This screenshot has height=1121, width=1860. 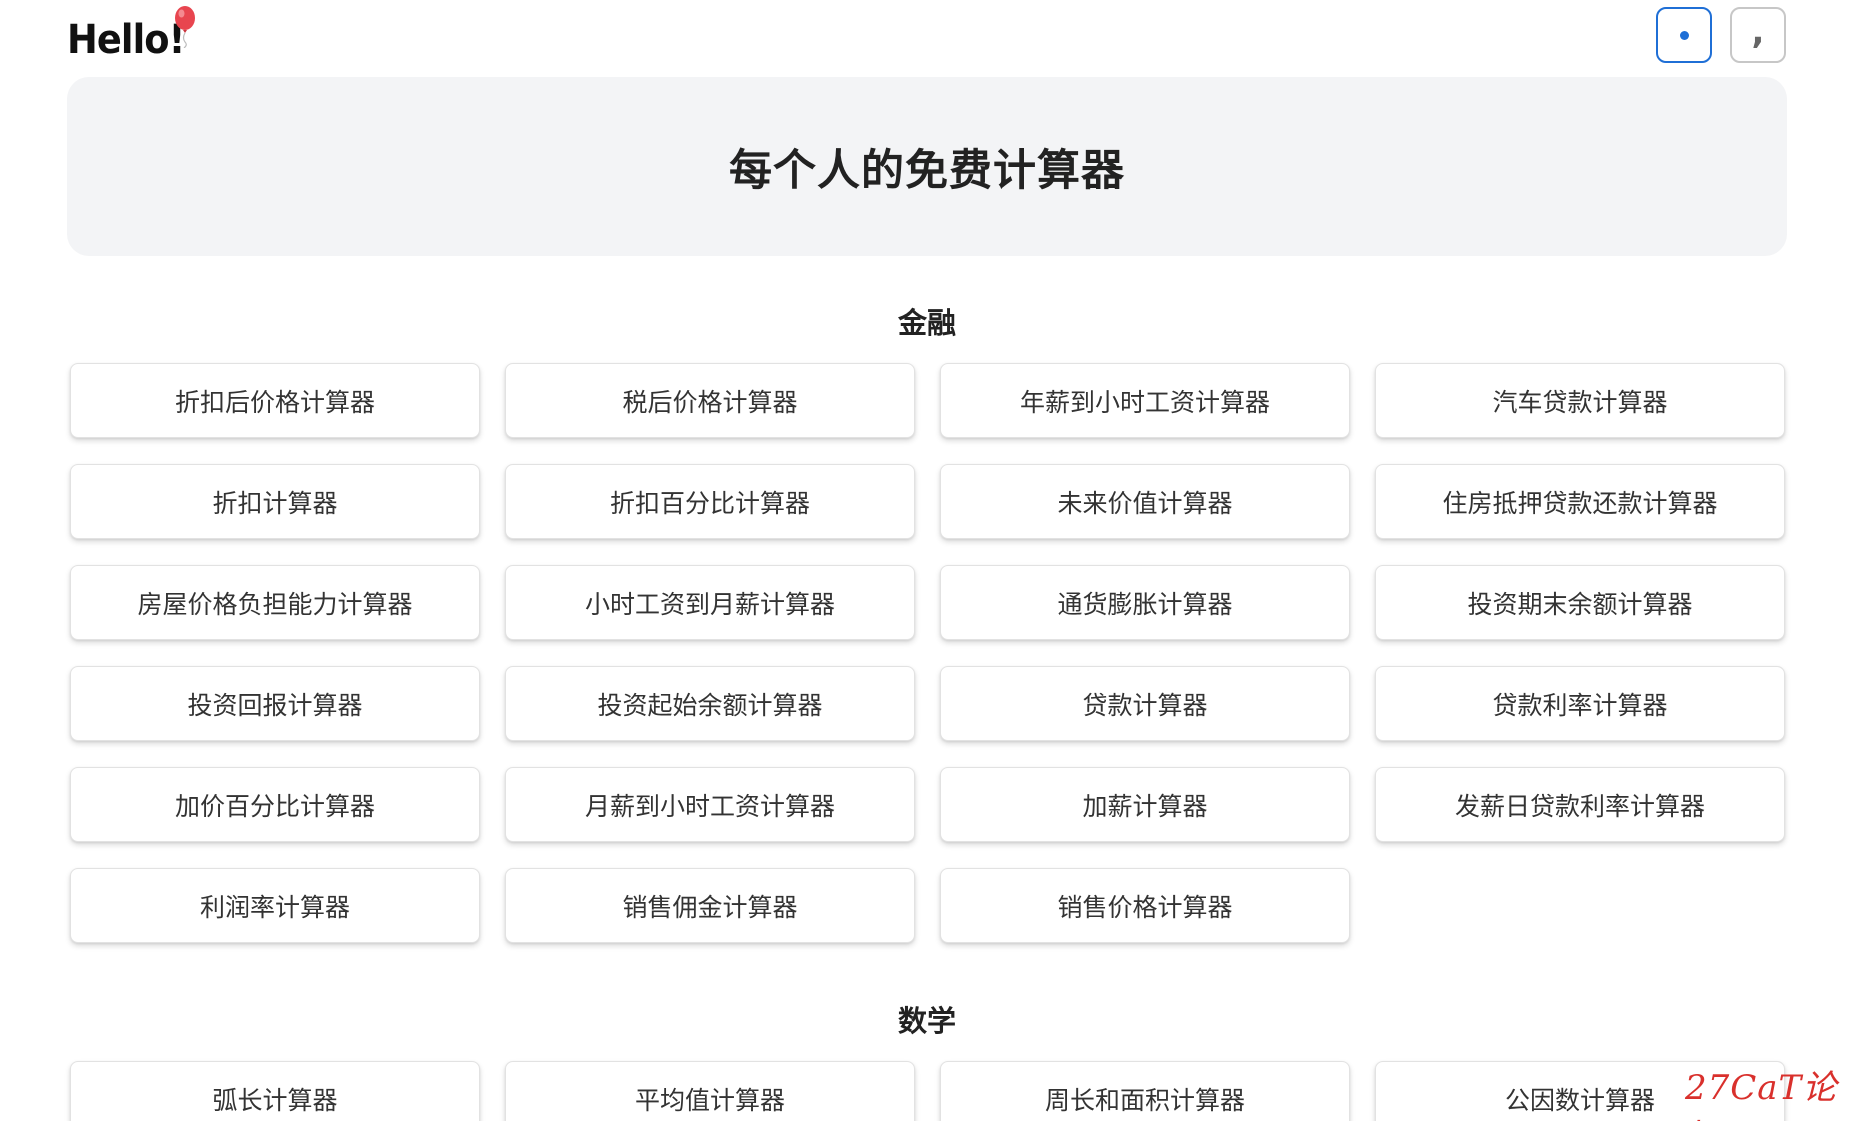 What do you see at coordinates (926, 323) in the screenshot?
I see `section-title-finance: 金融` at bounding box center [926, 323].